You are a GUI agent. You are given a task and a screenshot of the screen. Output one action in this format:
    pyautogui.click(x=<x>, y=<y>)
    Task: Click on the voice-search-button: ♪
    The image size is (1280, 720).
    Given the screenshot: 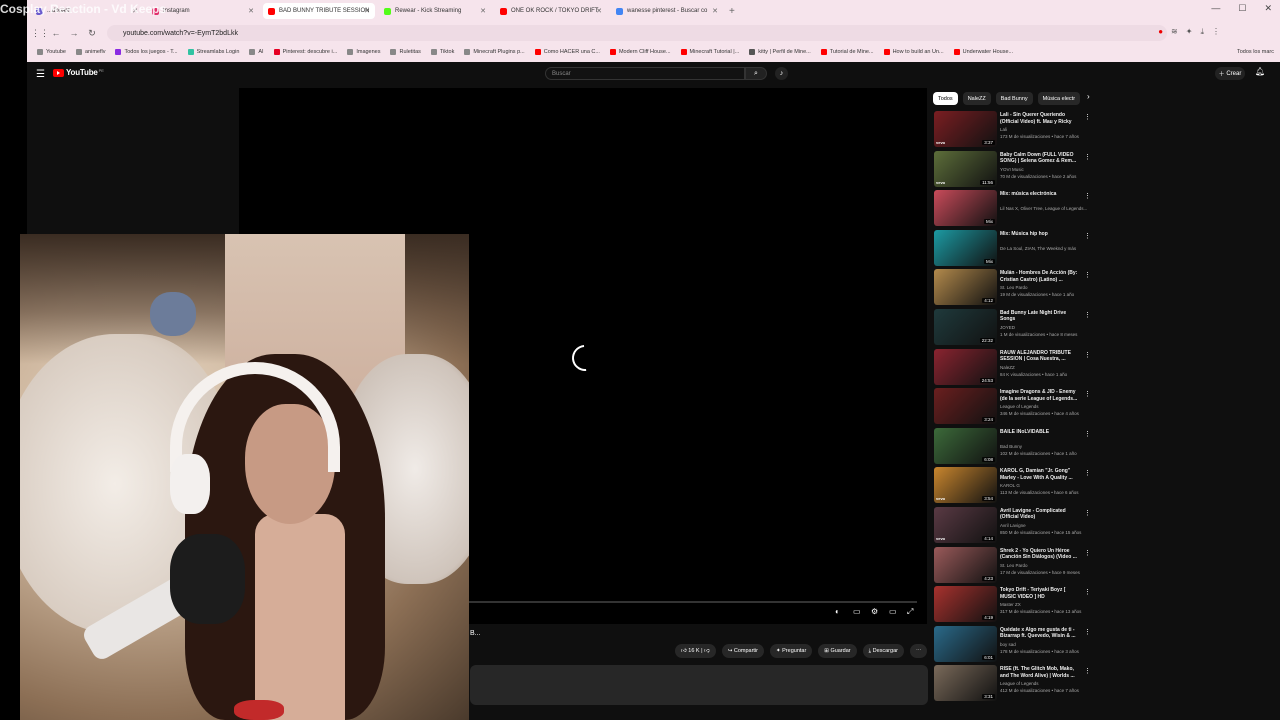 What is the action you would take?
    pyautogui.click(x=781, y=73)
    